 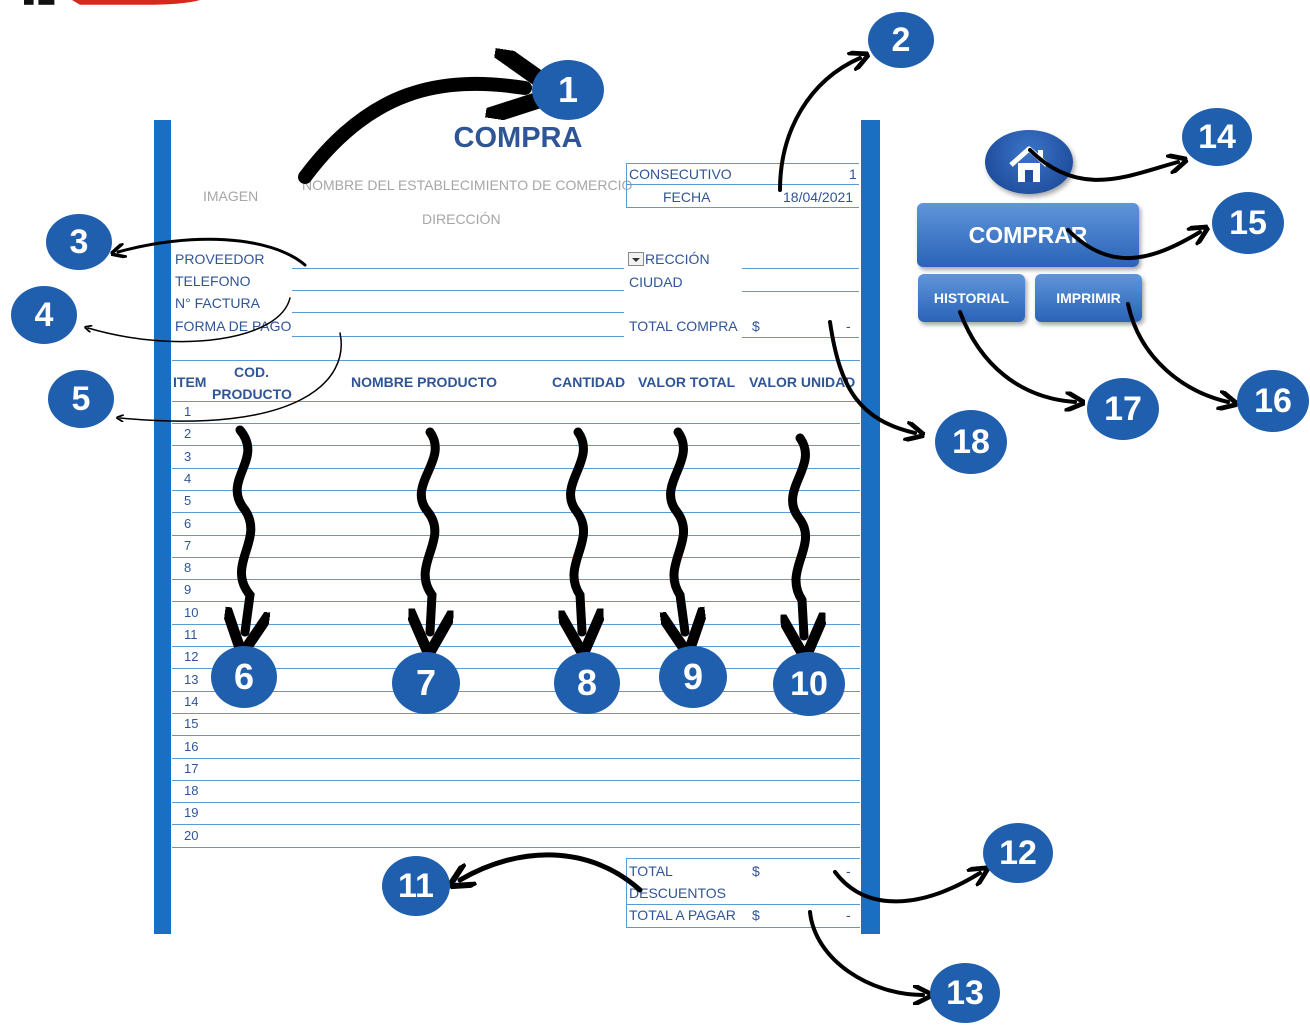 I want to click on callout-7: 7, so click(x=426, y=683).